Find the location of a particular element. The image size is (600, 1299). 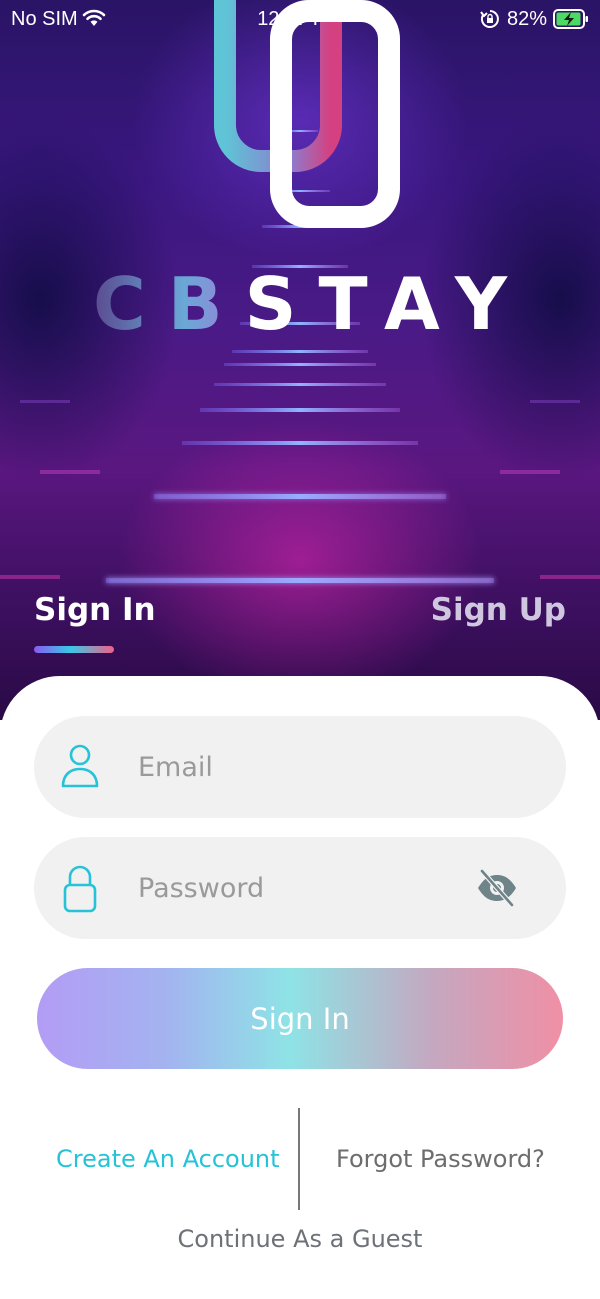

orientation-lock-icon is located at coordinates (489, 19).